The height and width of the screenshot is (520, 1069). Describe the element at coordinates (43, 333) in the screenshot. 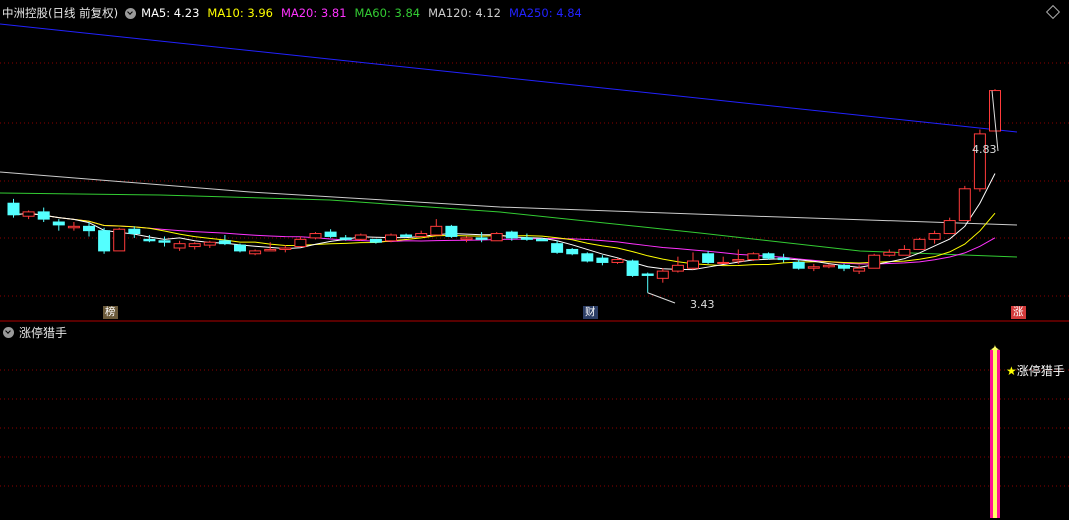

I see `indicator-title: 涨停猎手` at that location.